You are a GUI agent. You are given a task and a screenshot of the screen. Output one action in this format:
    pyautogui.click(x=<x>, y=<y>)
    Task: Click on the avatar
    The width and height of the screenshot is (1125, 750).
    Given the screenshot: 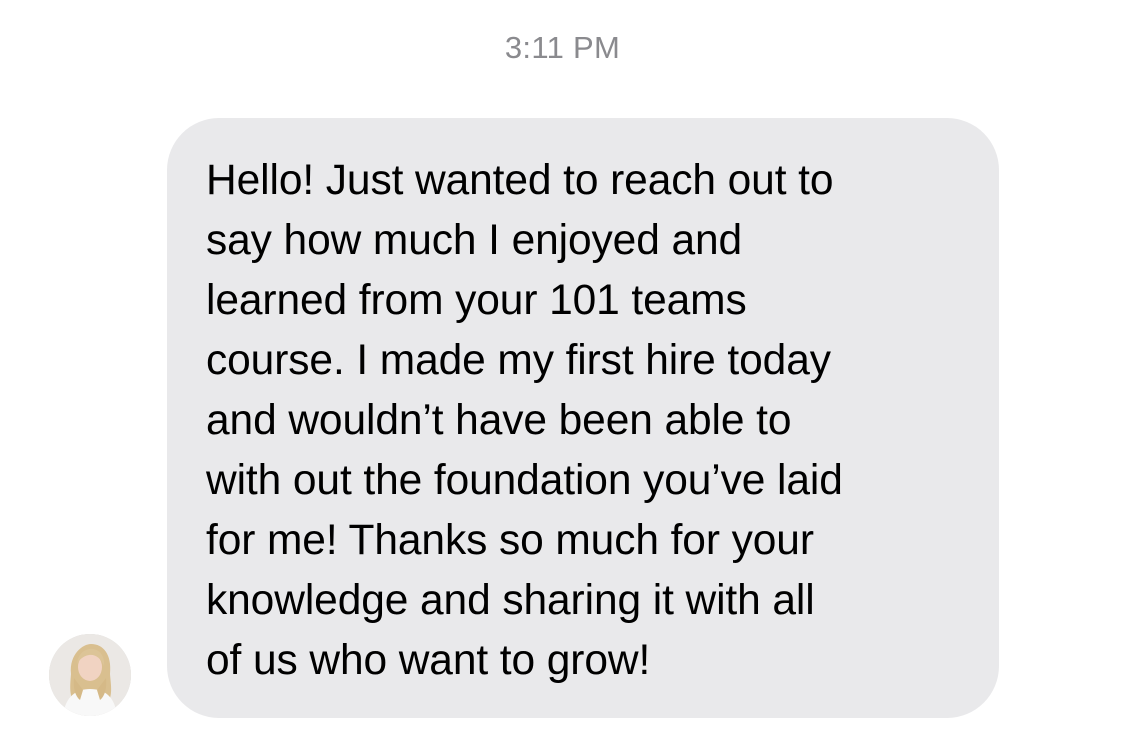 What is the action you would take?
    pyautogui.click(x=90, y=675)
    